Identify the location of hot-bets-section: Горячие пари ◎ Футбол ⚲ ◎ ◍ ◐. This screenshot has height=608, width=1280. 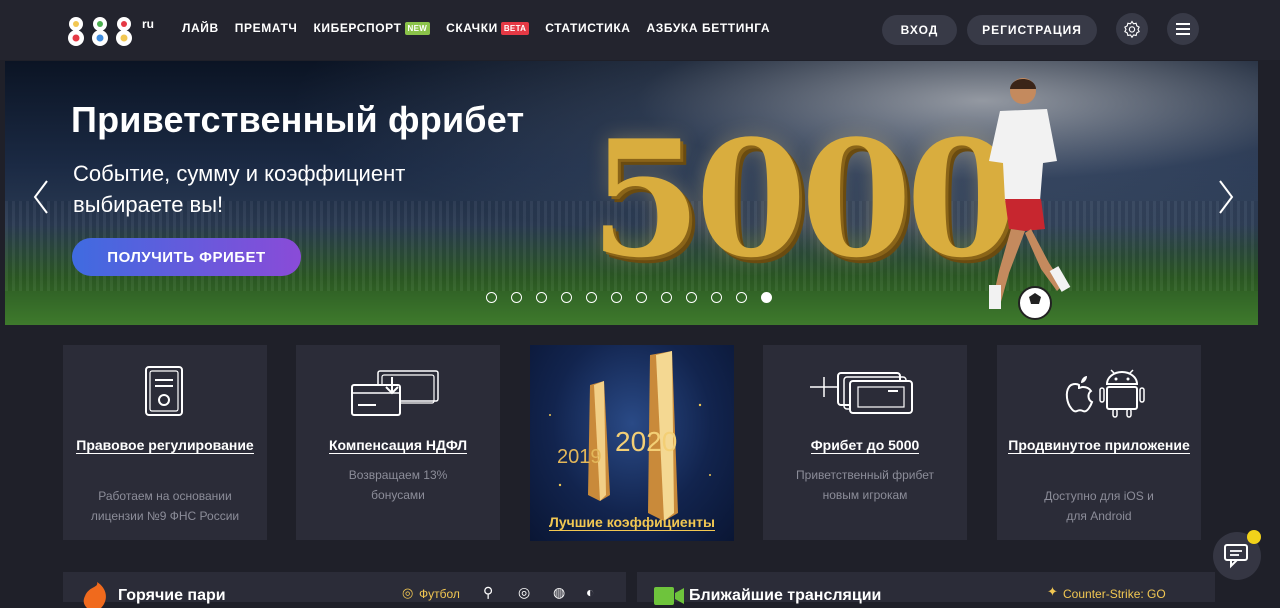
(344, 590).